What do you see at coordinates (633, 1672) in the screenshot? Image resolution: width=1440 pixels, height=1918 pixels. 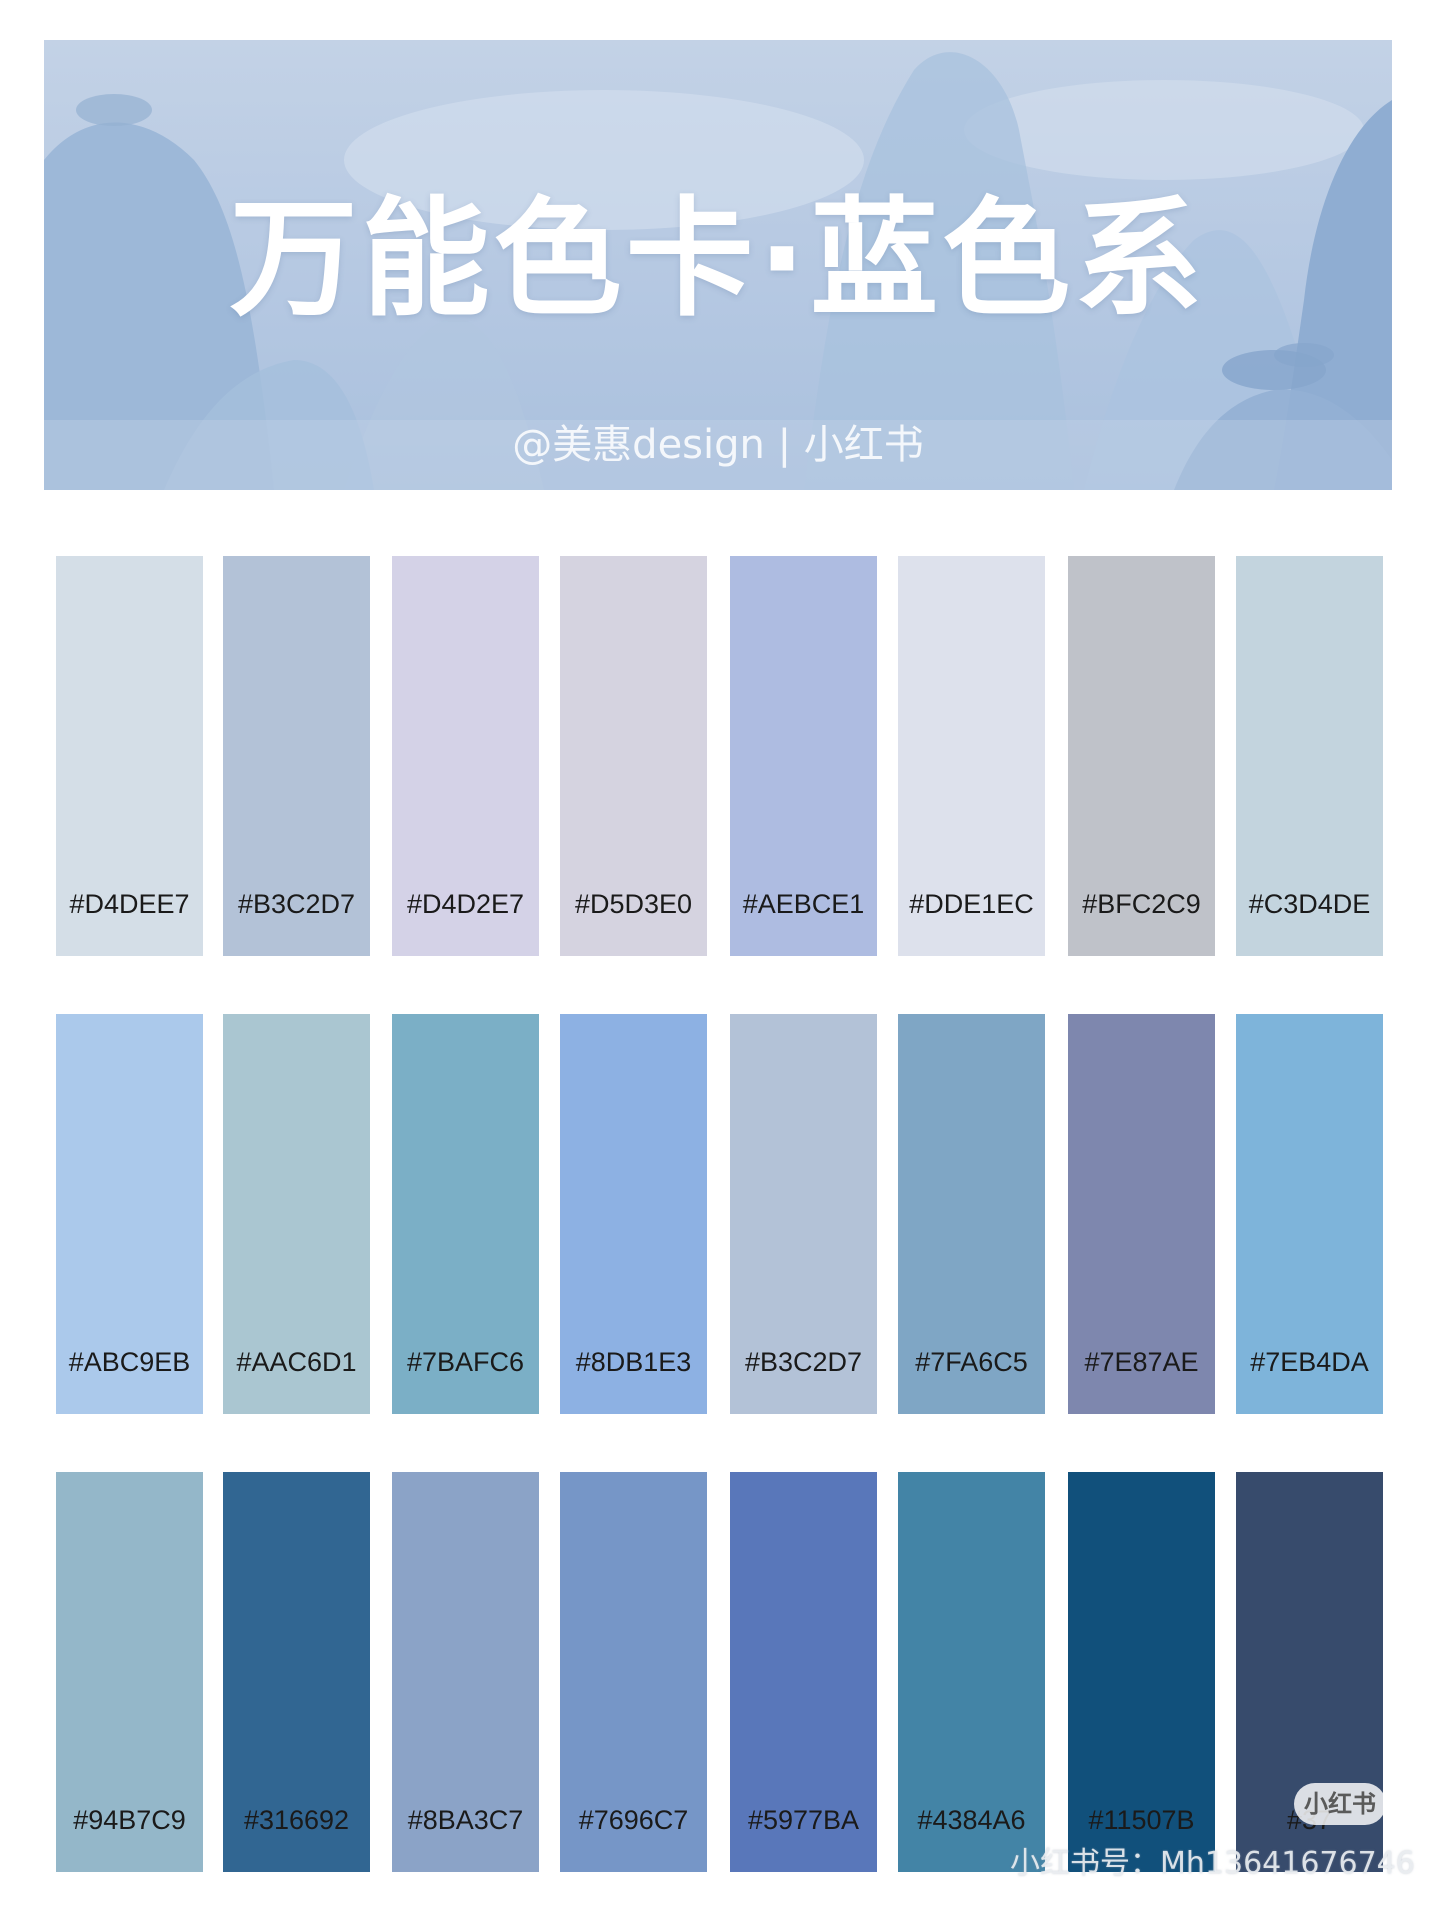 I see `color-swatch: #7696C7` at bounding box center [633, 1672].